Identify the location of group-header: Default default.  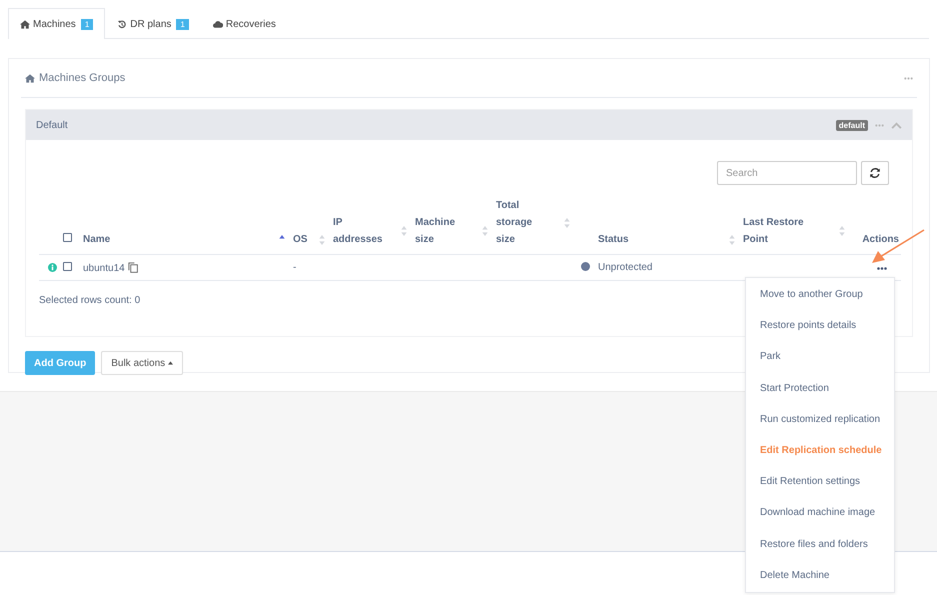
(469, 125).